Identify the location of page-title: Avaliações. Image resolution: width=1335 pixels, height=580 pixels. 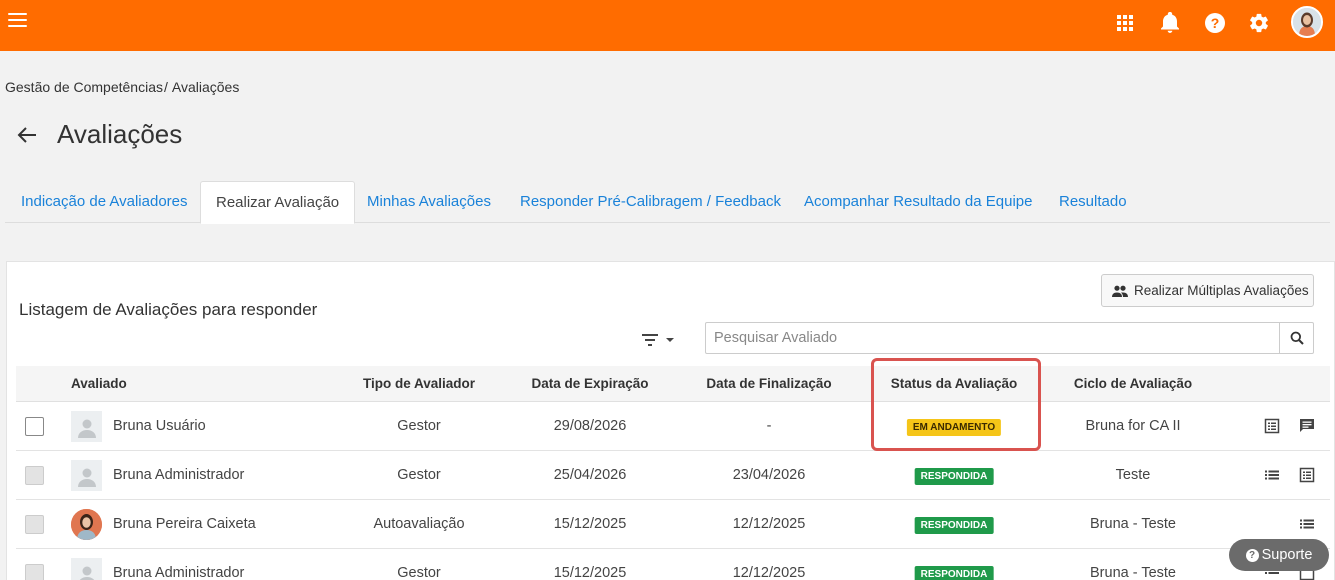
(120, 134).